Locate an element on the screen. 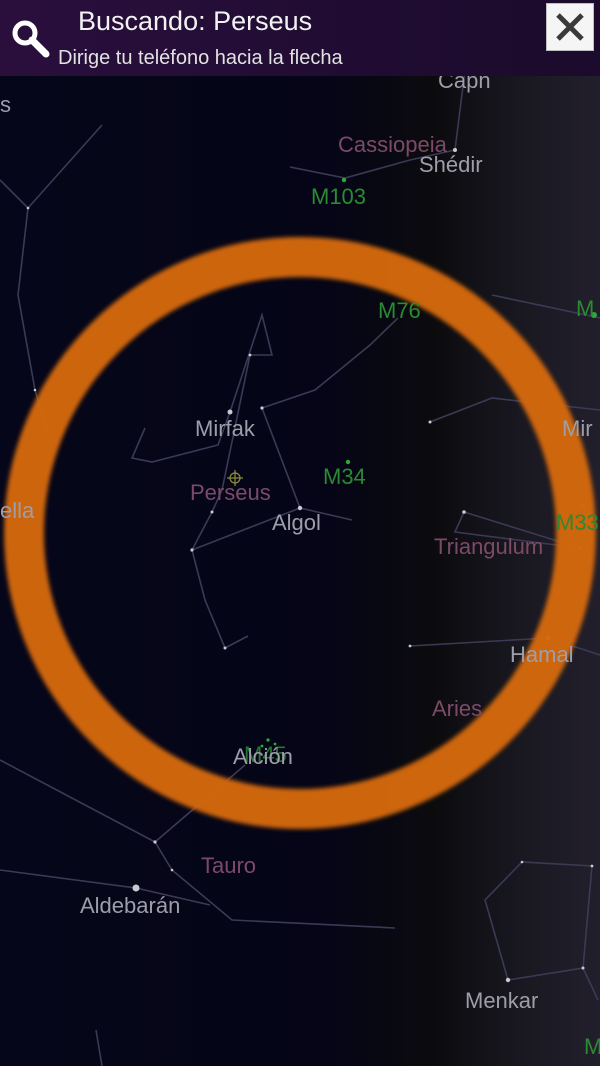 The image size is (600, 1066). search-subtitle: Dirige tu teléfono hacia la flecha is located at coordinates (200, 58).